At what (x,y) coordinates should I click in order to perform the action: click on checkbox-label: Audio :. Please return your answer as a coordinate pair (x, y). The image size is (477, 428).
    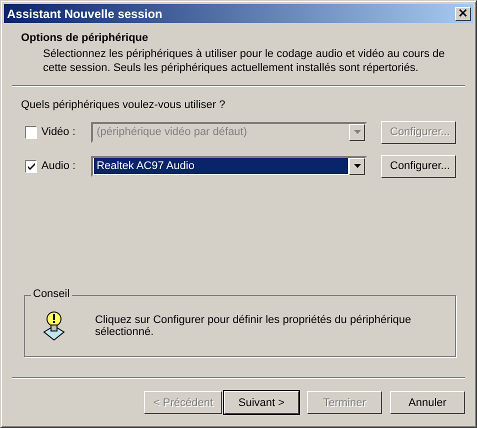
    Looking at the image, I should click on (59, 166).